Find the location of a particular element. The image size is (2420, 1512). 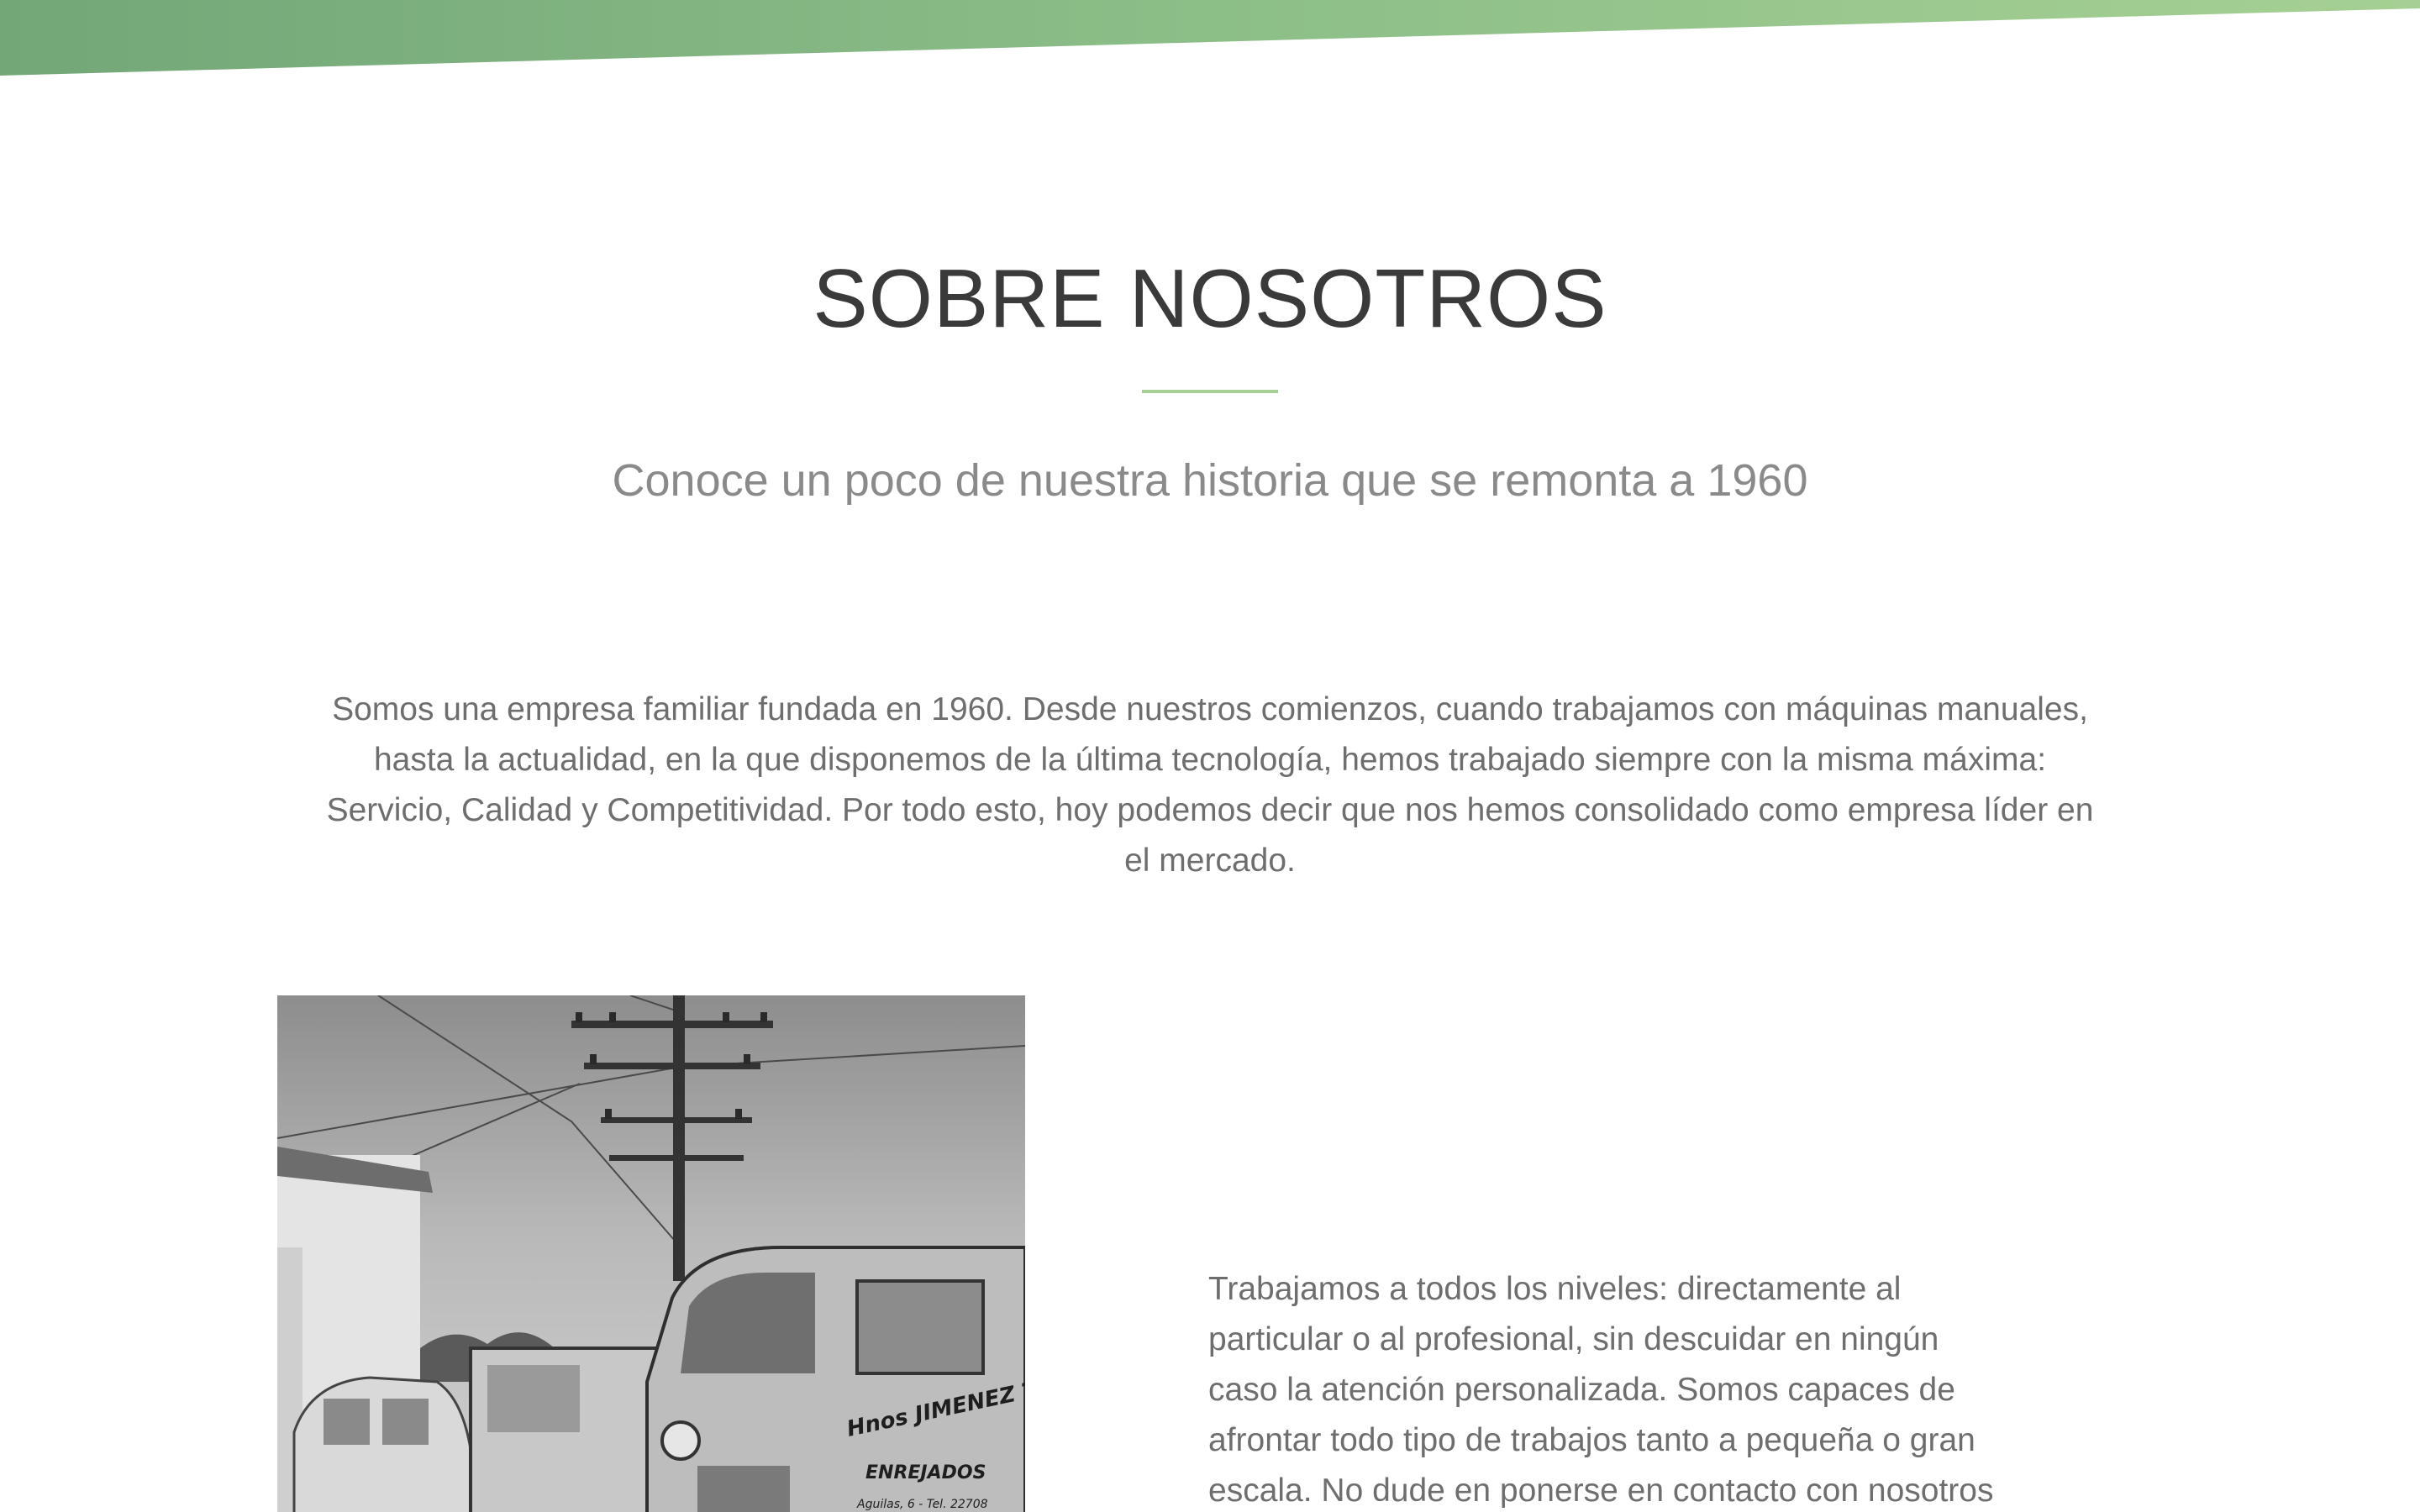

section-title: SOBRE NOSOTROS is located at coordinates (1210, 298).